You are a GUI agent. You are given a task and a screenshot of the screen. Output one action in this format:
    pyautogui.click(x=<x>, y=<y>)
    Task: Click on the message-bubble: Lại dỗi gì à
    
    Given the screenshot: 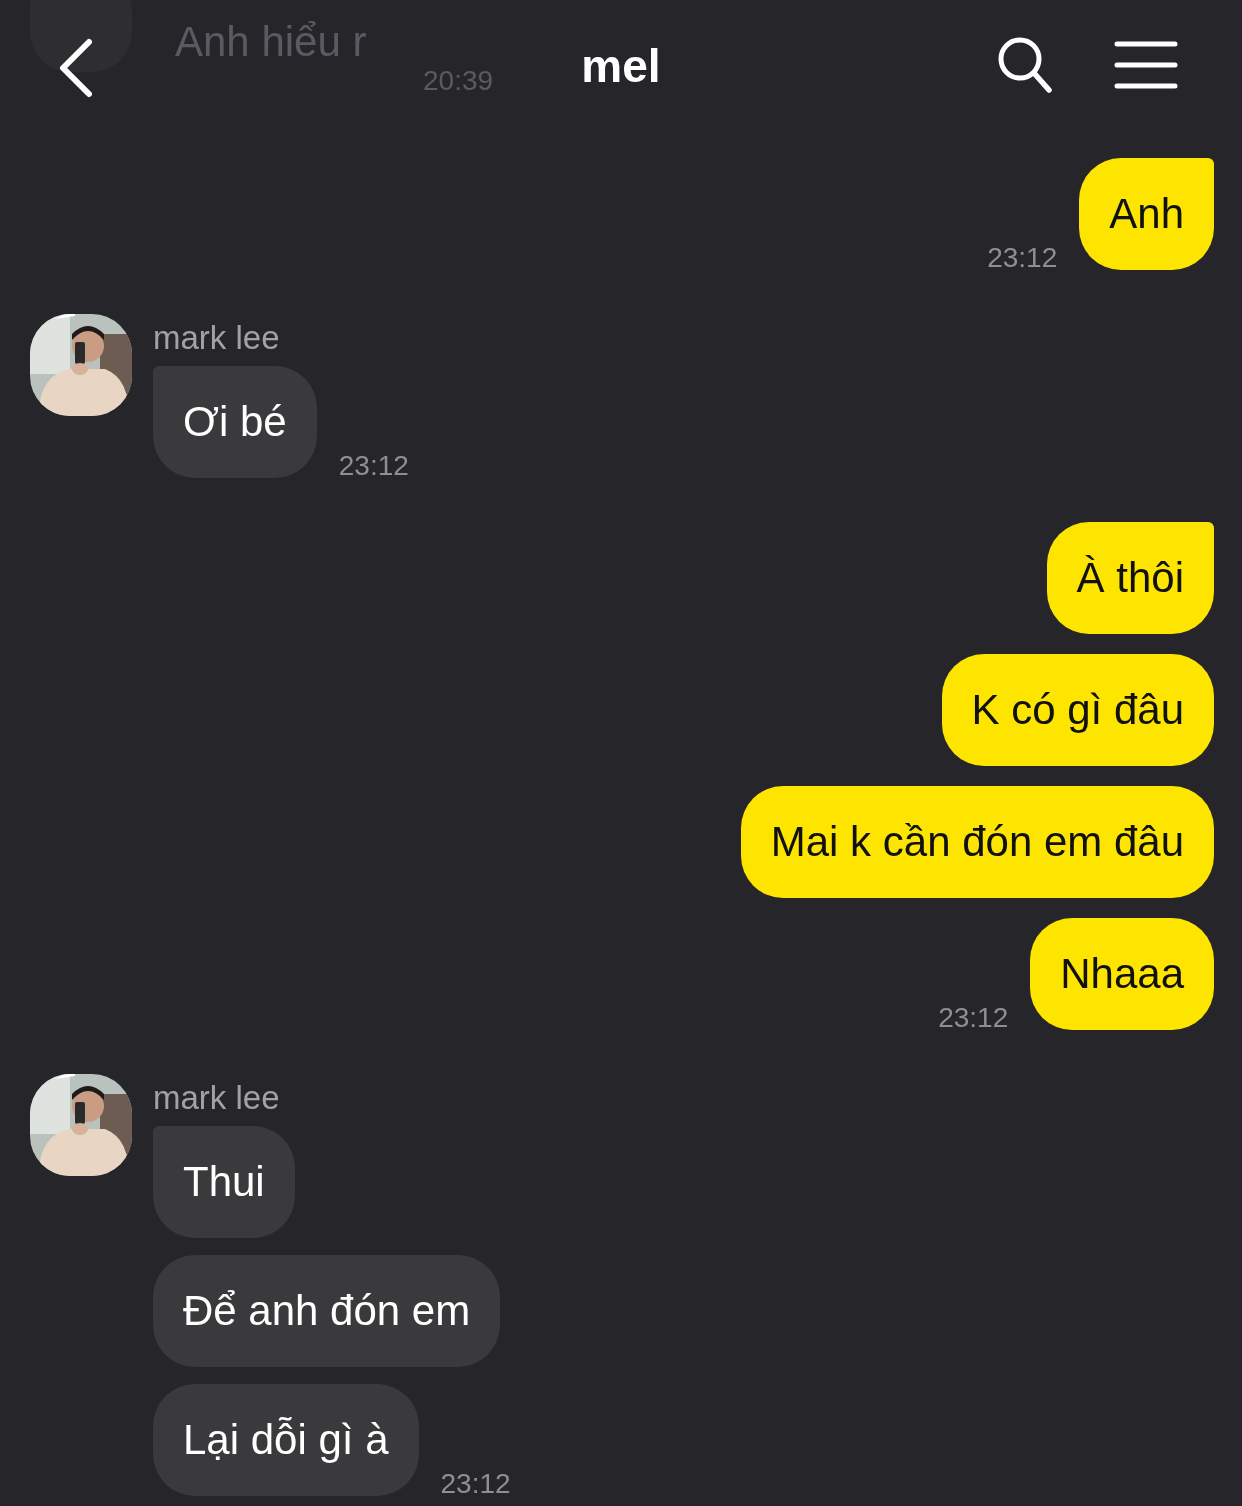 What is the action you would take?
    pyautogui.click(x=286, y=1440)
    